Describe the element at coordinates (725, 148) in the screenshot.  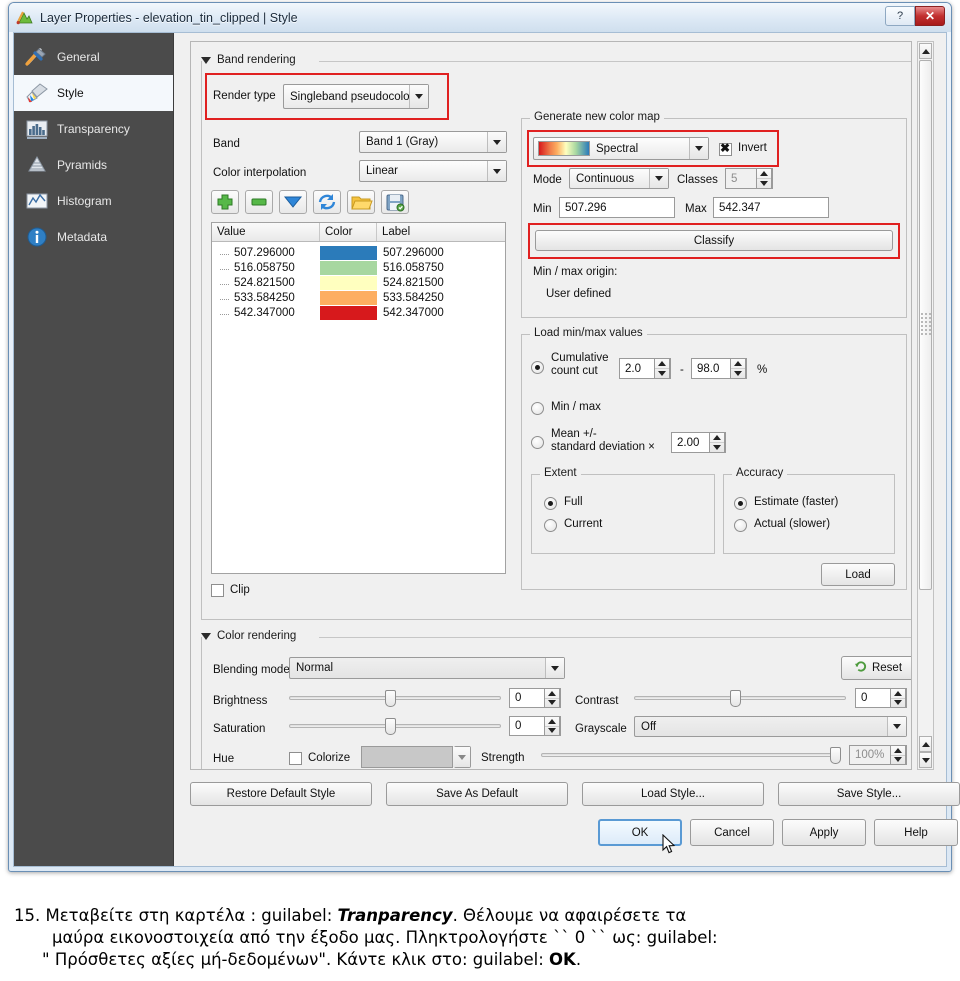
I see `invert-checkbox` at that location.